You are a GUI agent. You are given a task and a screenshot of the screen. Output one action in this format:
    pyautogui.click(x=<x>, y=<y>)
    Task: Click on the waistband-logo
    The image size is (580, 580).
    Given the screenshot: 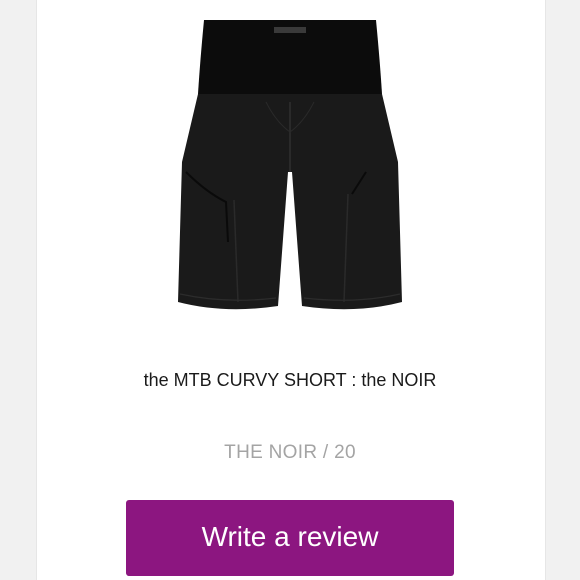 What is the action you would take?
    pyautogui.click(x=290, y=30)
    